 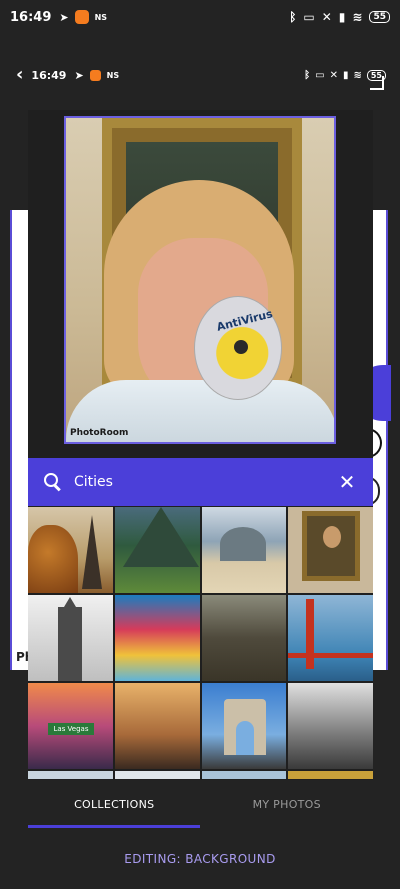 I want to click on inner-vibrate-icon: ▭, so click(x=320, y=75).